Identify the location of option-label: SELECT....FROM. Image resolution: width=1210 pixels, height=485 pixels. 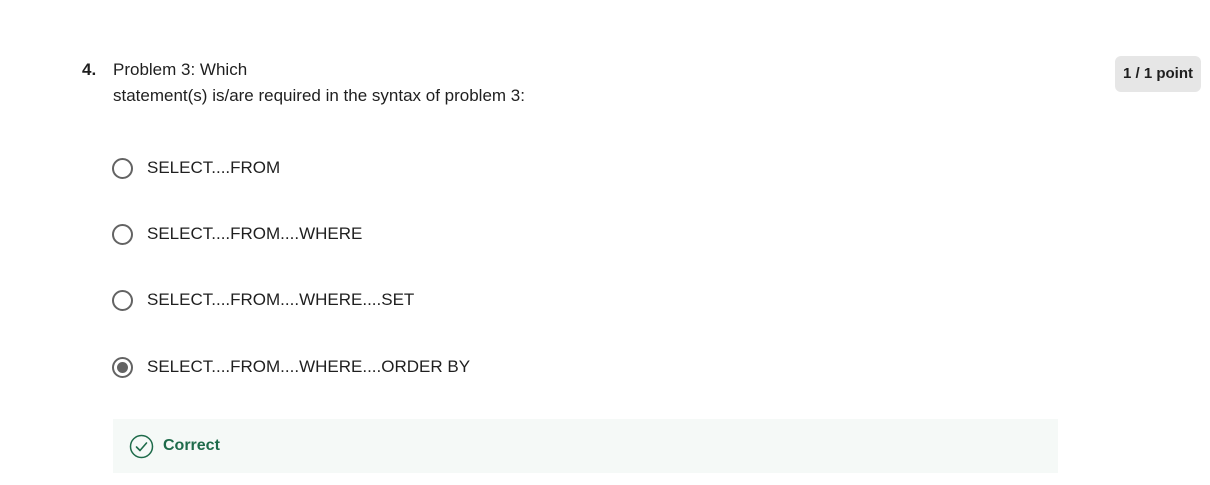
(214, 167).